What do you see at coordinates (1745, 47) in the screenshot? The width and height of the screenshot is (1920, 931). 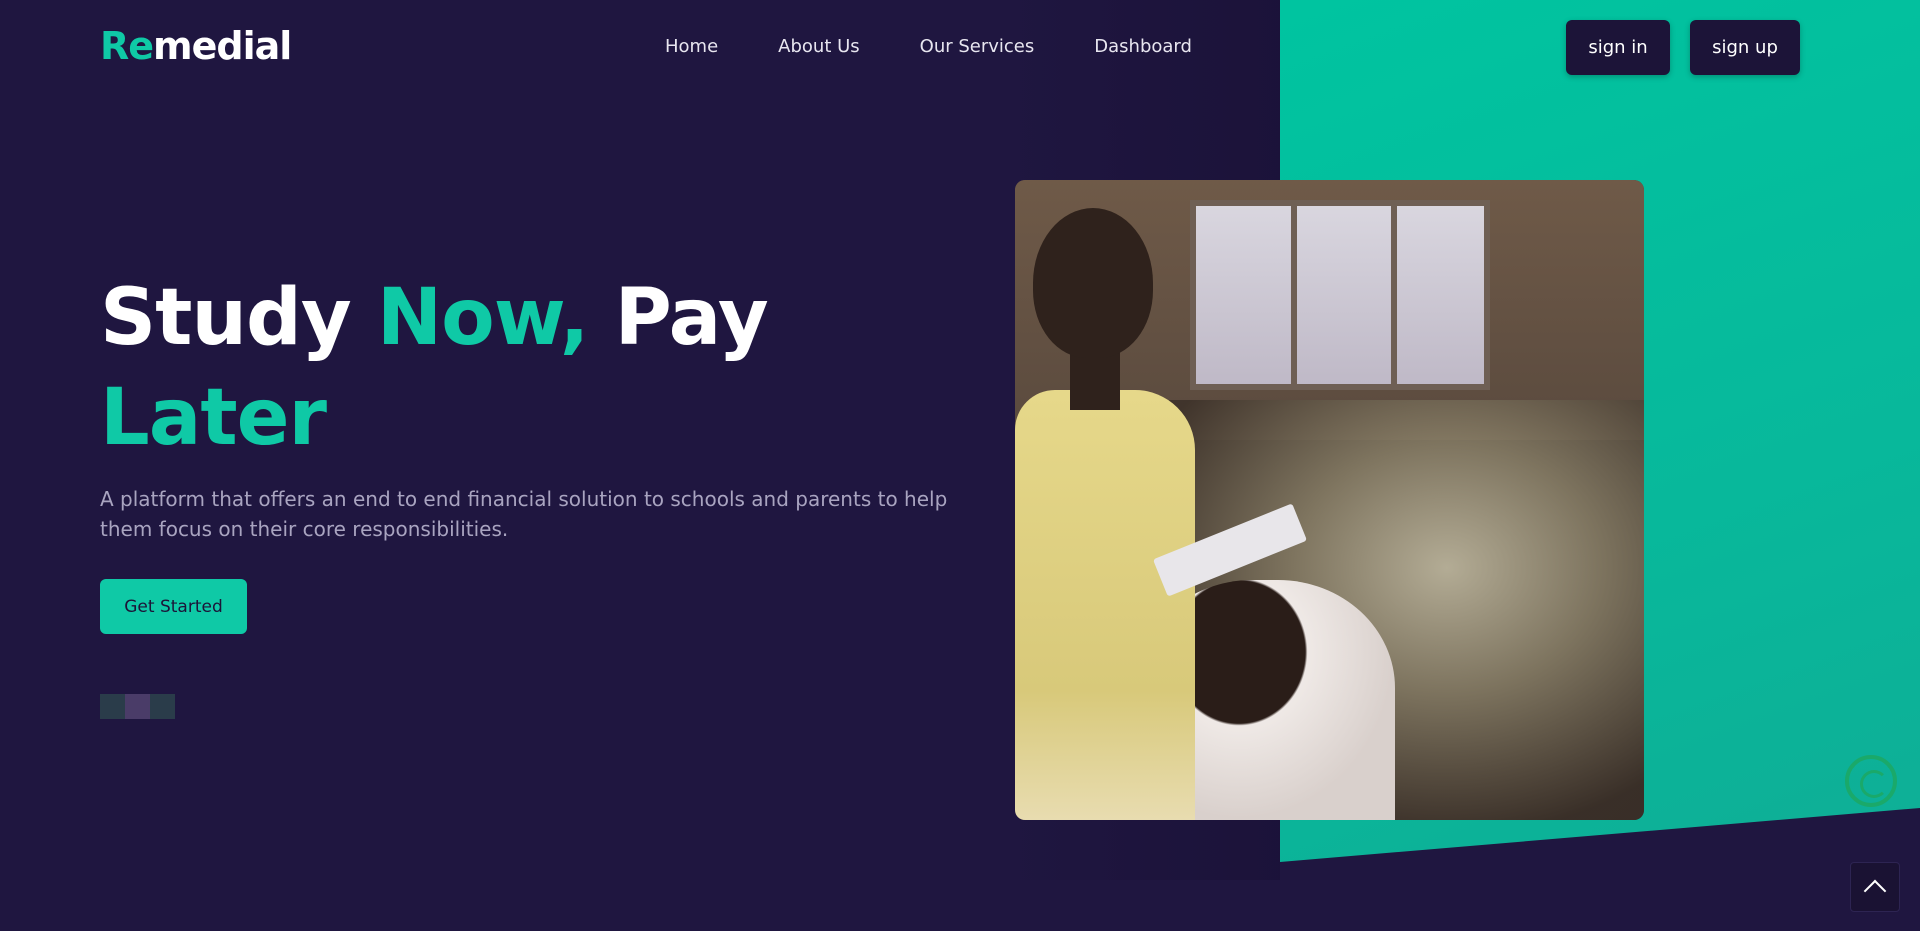 I see `sign-up-button: sign up` at bounding box center [1745, 47].